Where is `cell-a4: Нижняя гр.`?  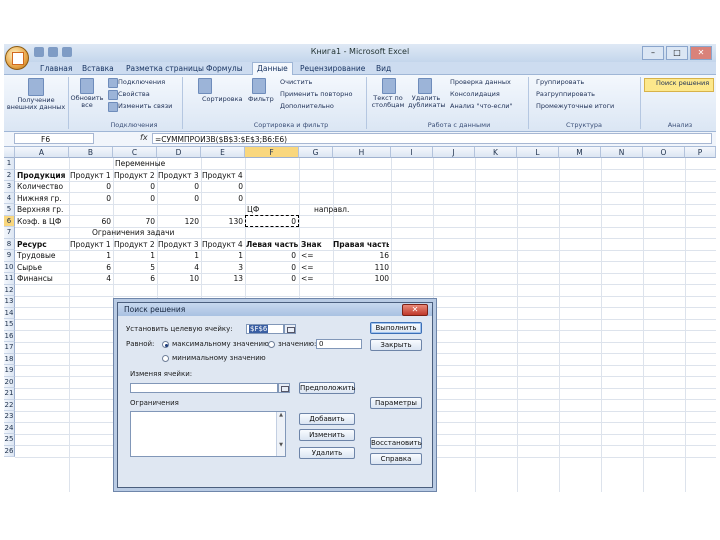
cell-a4: Нижняя гр. is located at coordinates (43, 198).